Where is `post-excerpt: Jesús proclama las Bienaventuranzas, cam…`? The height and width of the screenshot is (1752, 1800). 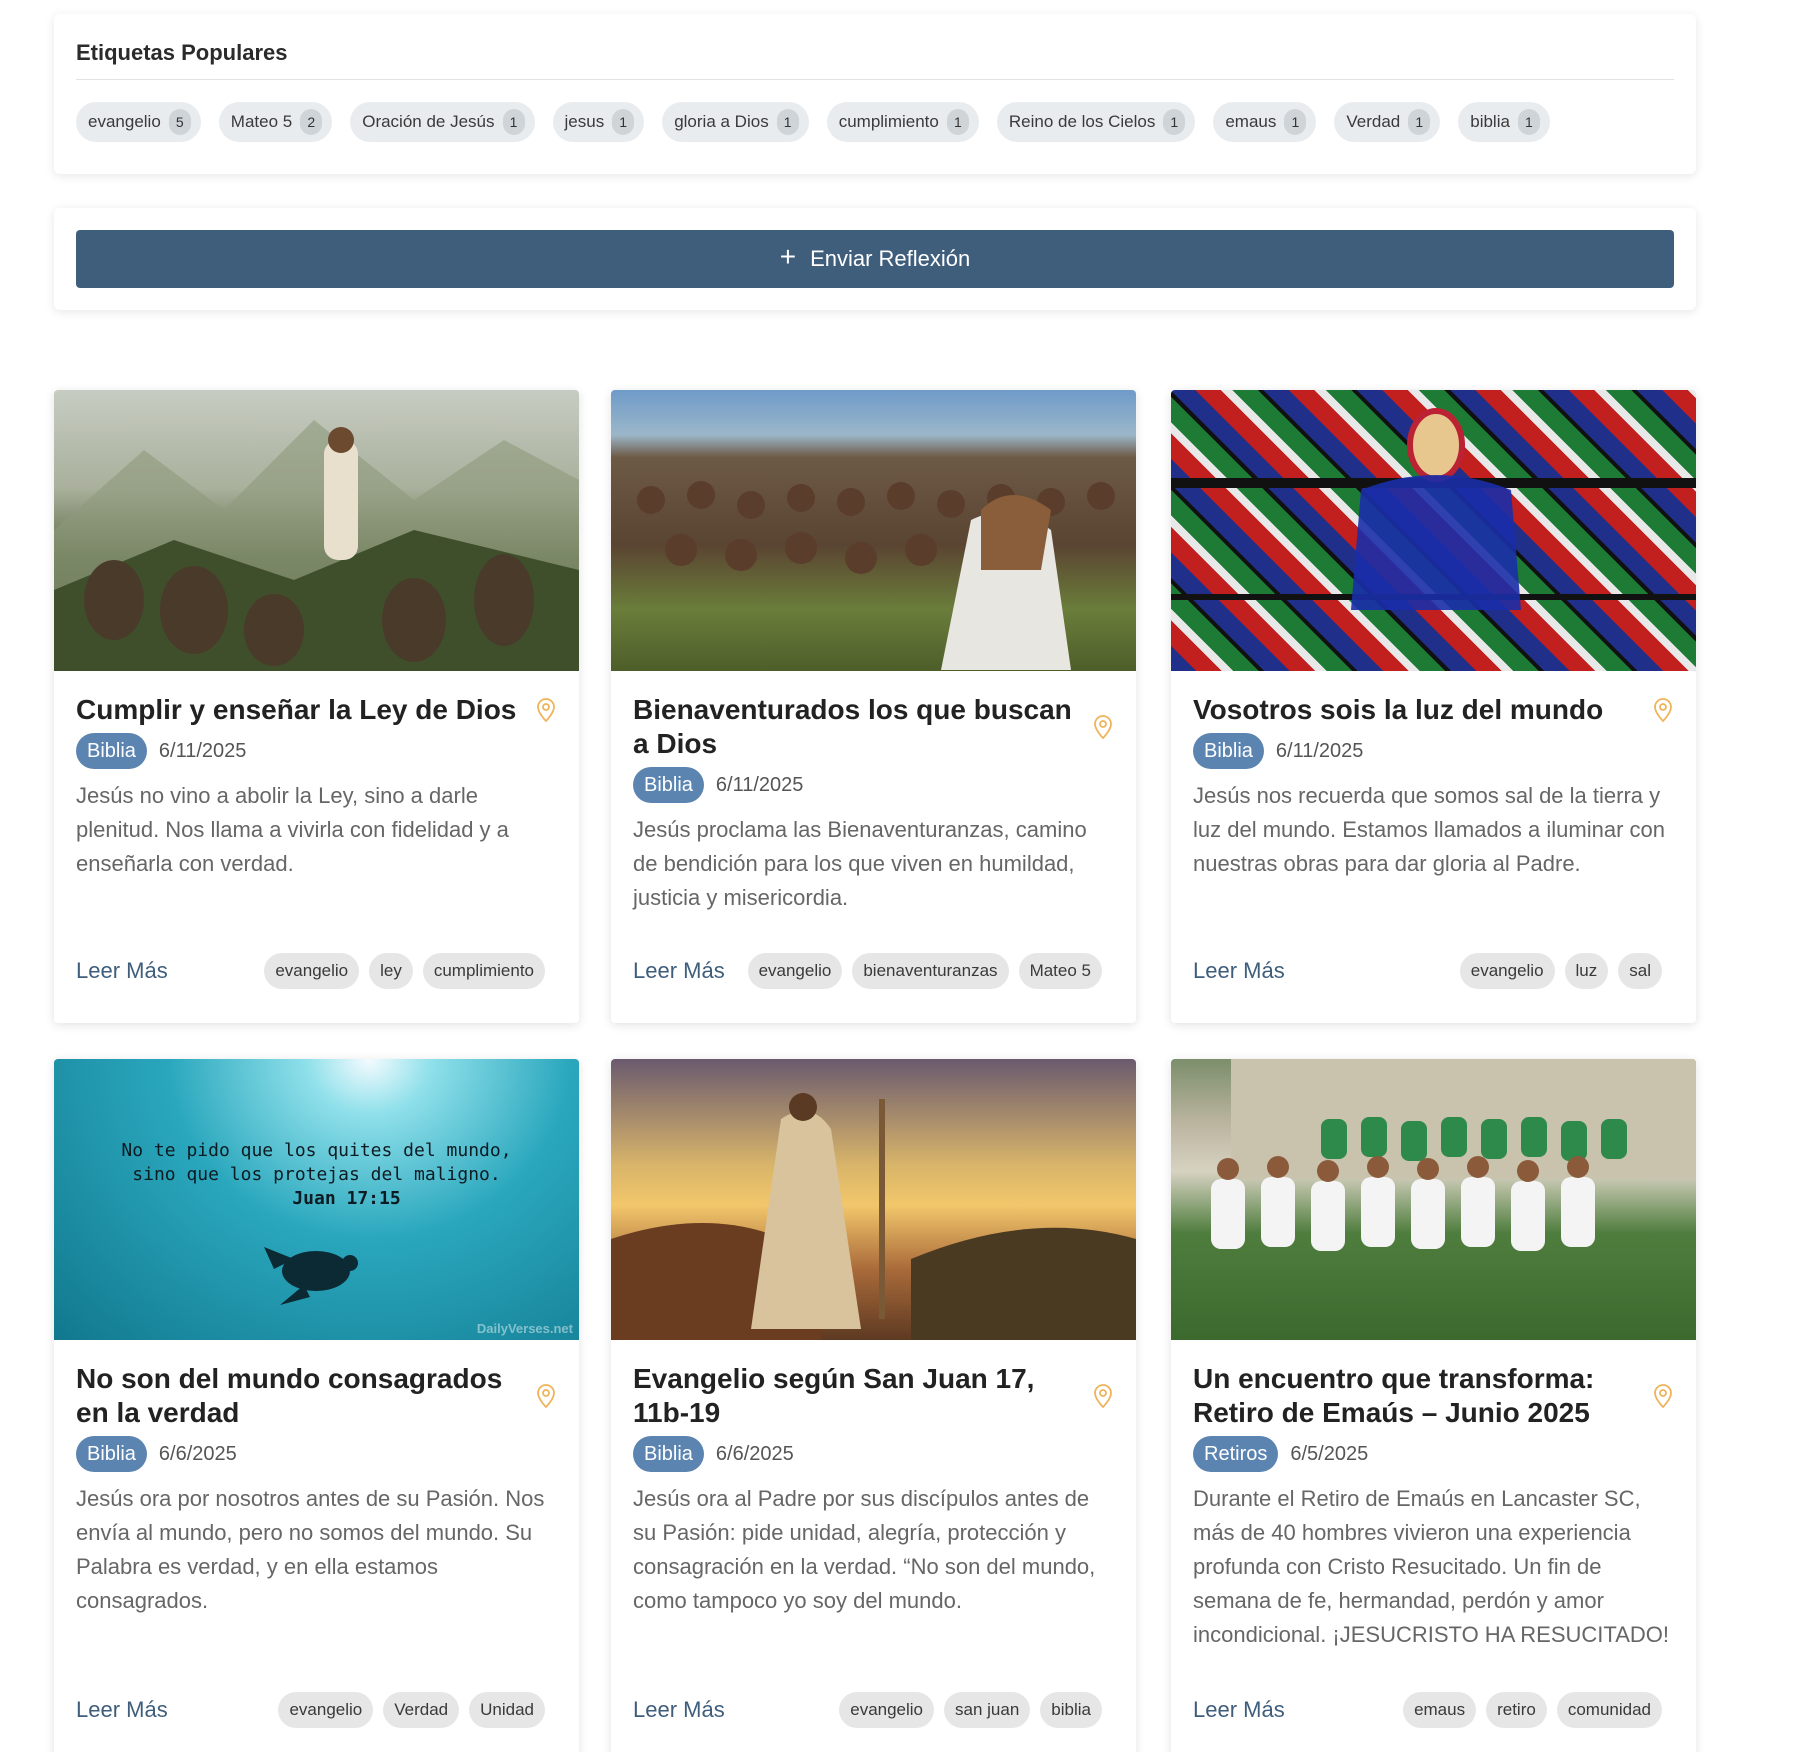
post-excerpt: Jesús proclama las Bienaventuranzas, cam… is located at coordinates (860, 863).